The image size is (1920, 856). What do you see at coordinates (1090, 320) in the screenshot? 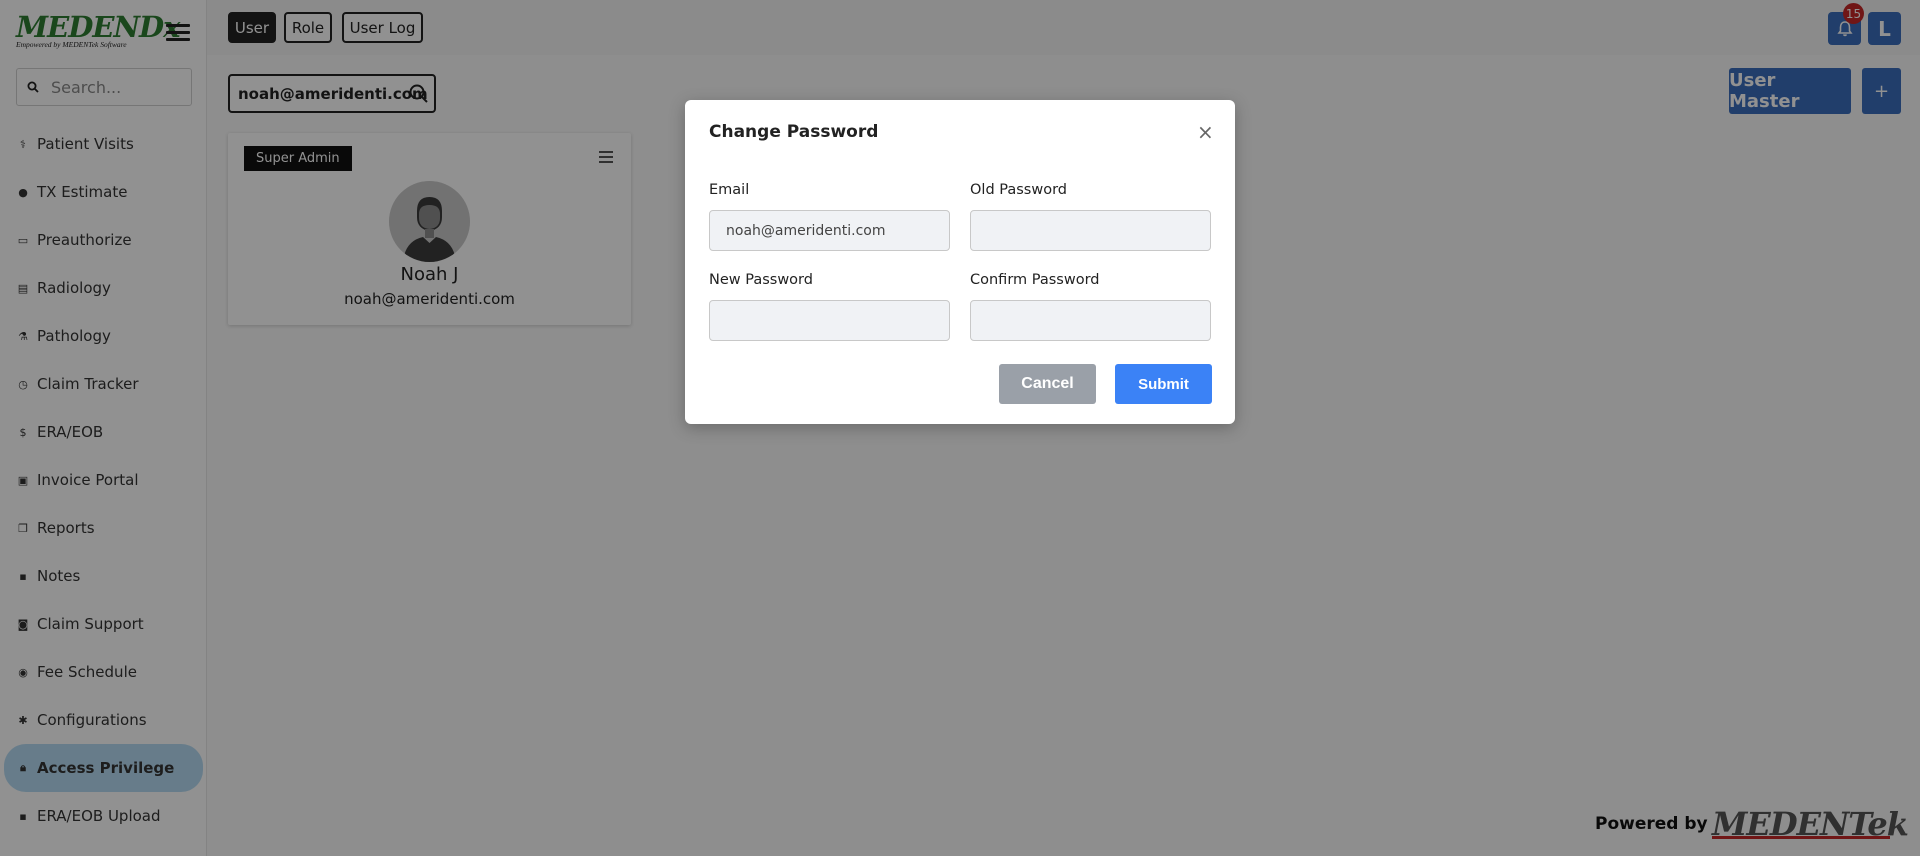
I see `confirm-password-field` at bounding box center [1090, 320].